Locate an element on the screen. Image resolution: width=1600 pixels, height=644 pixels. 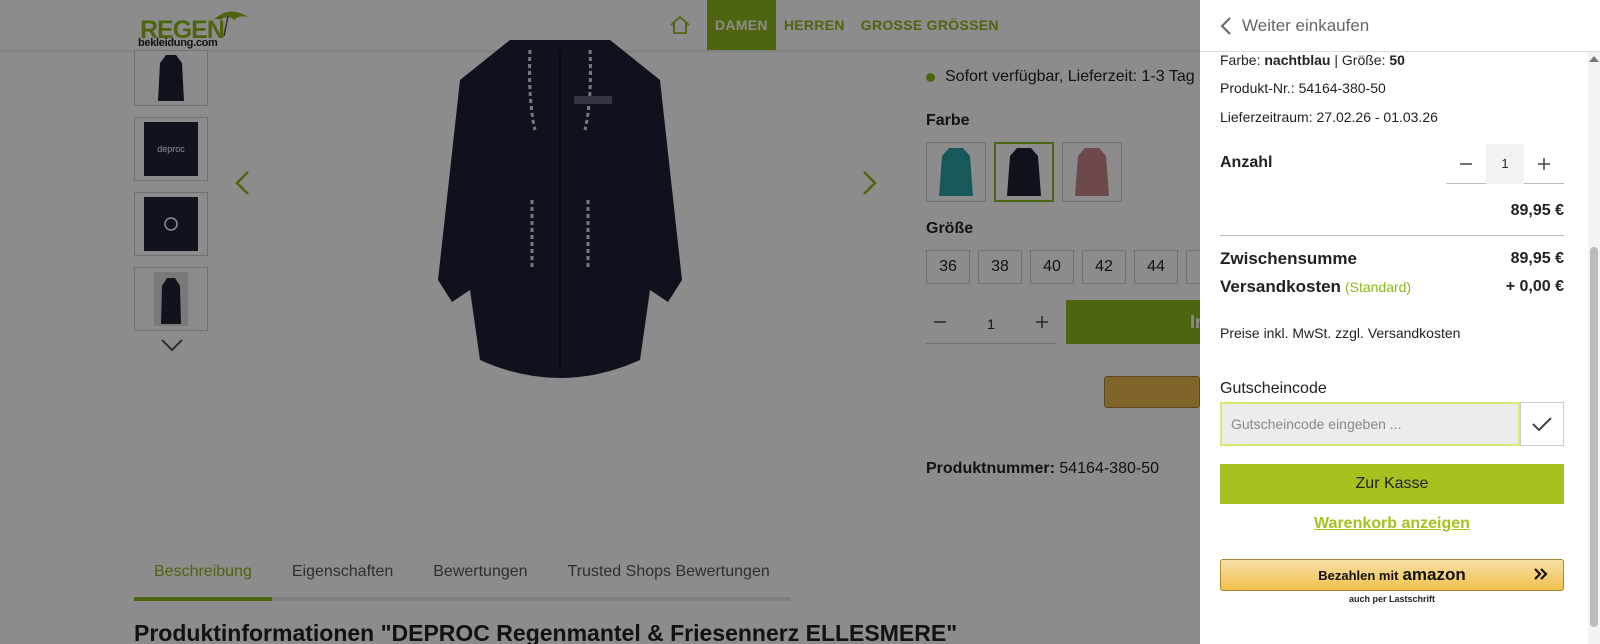
shipping-row: Versandkosten (Standard) is located at coordinates (1315, 287).